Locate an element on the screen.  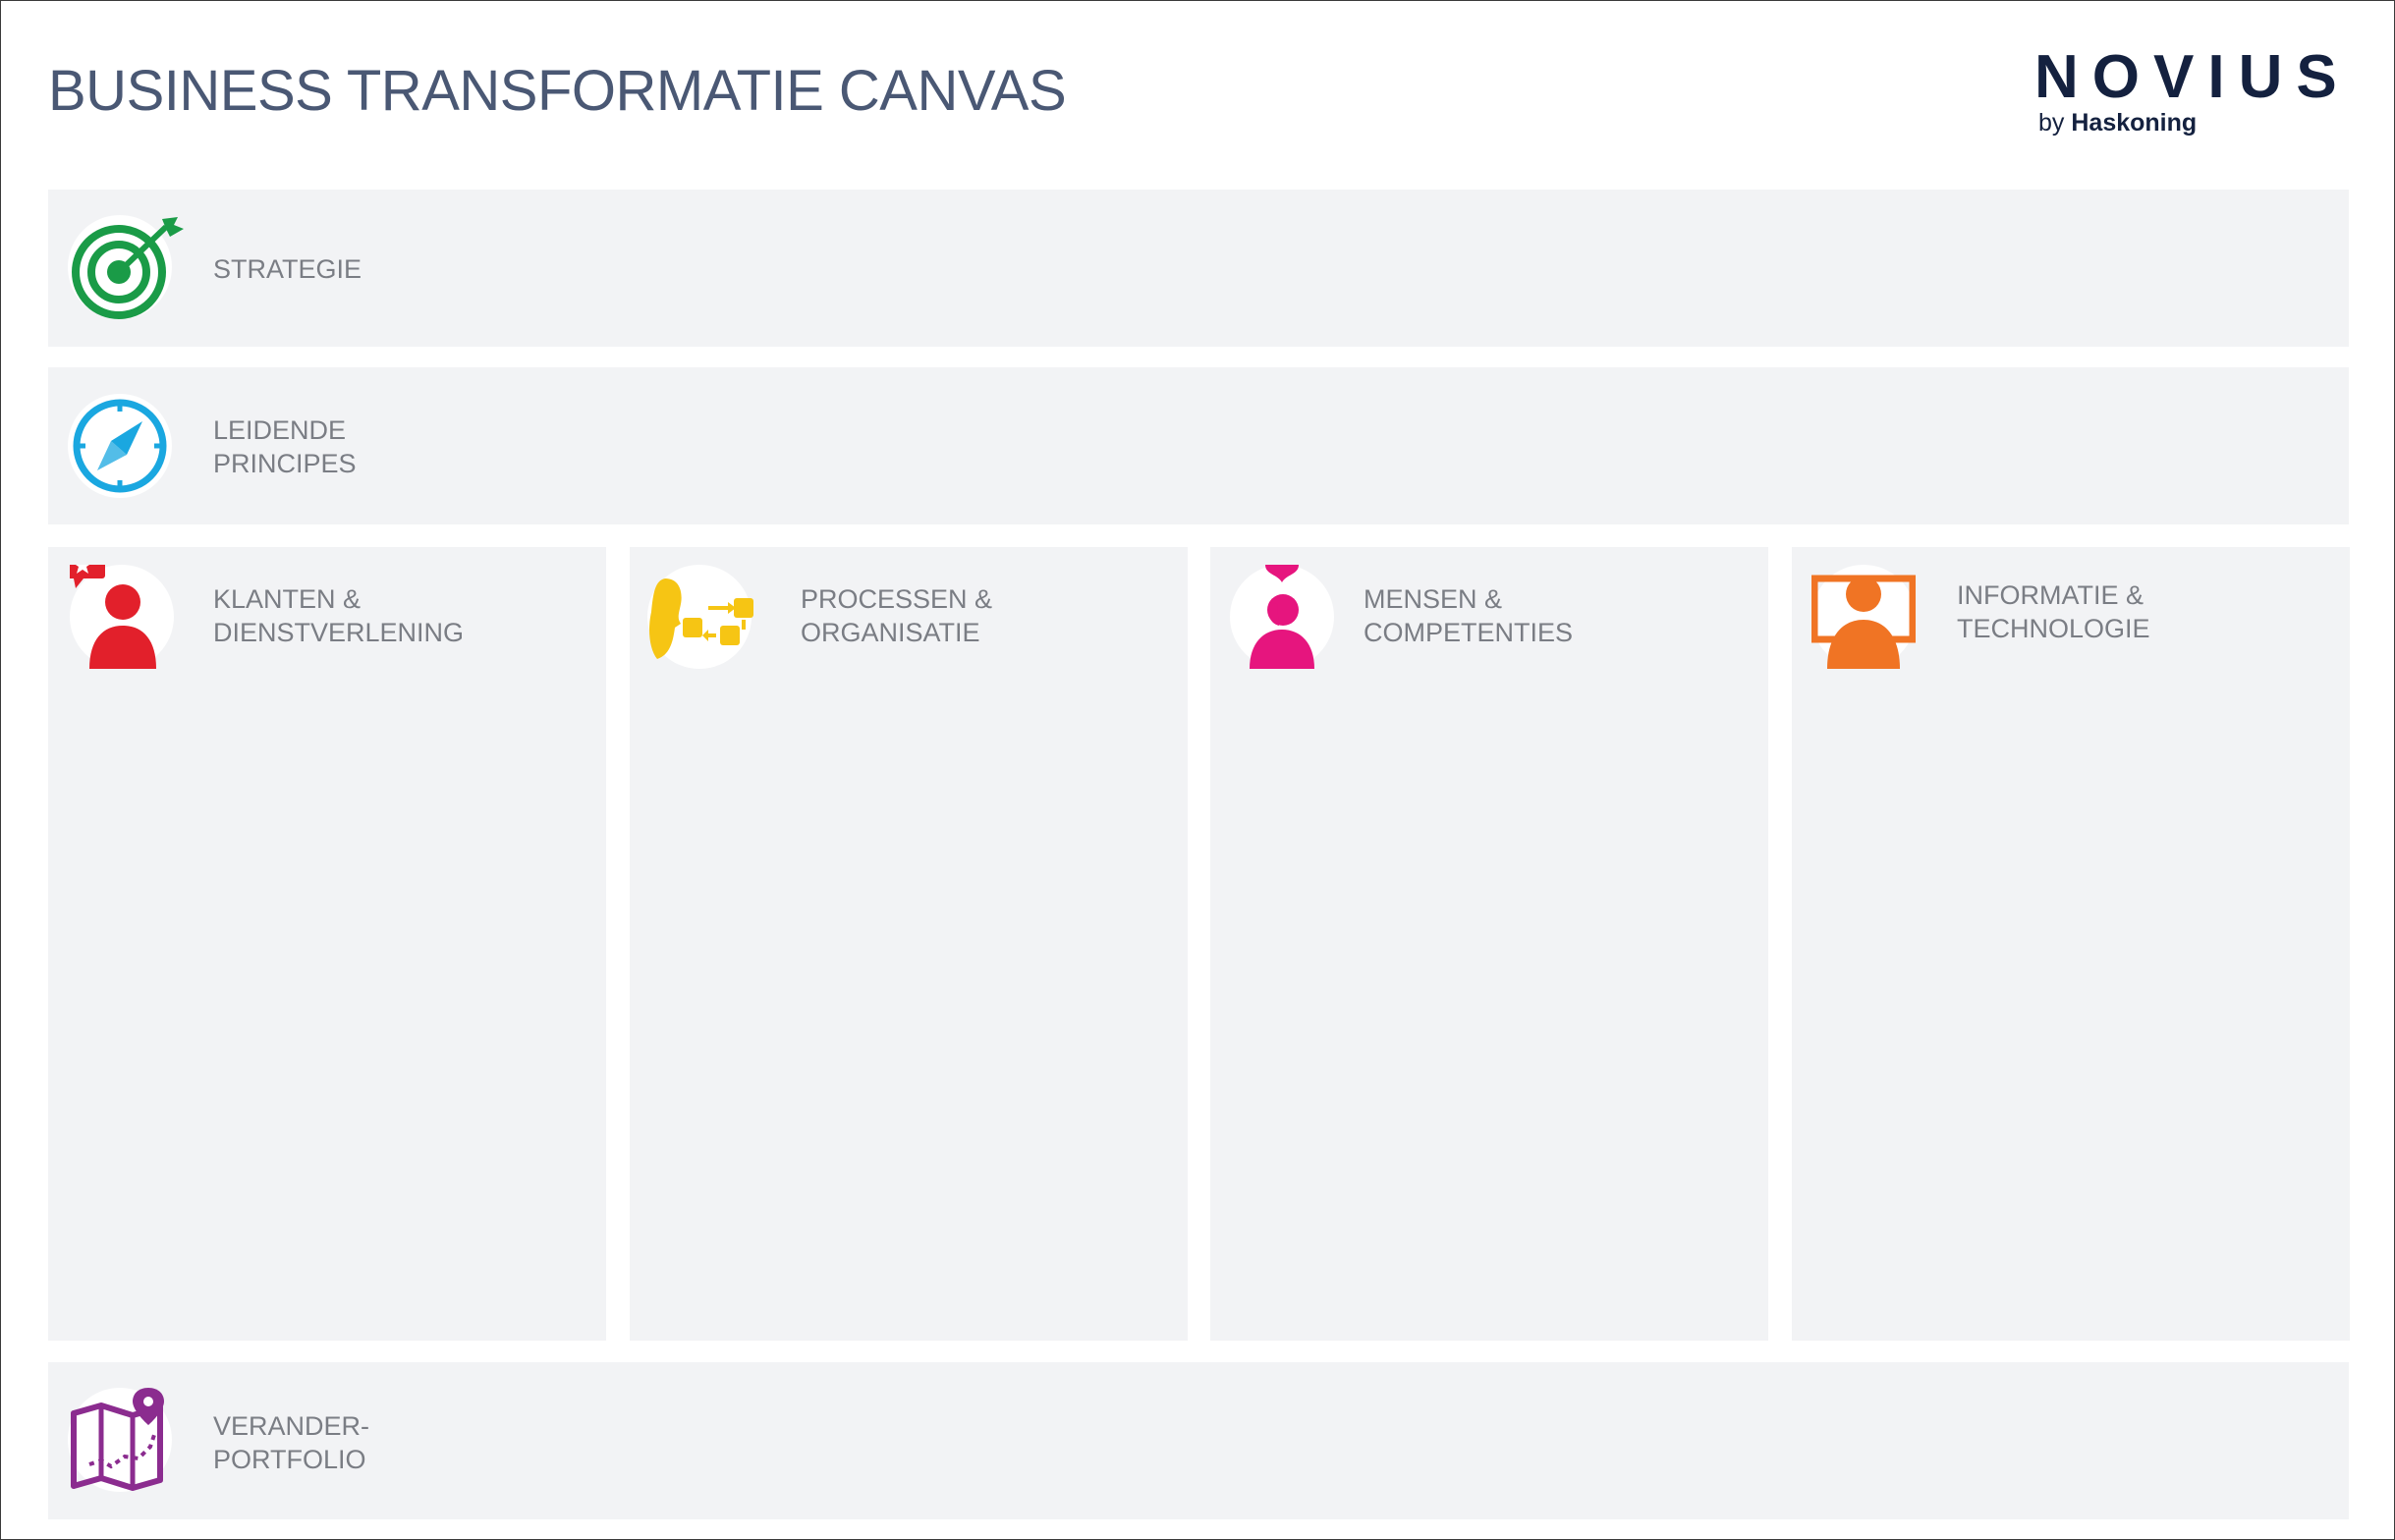
customer-star-icon is located at coordinates (122, 617).